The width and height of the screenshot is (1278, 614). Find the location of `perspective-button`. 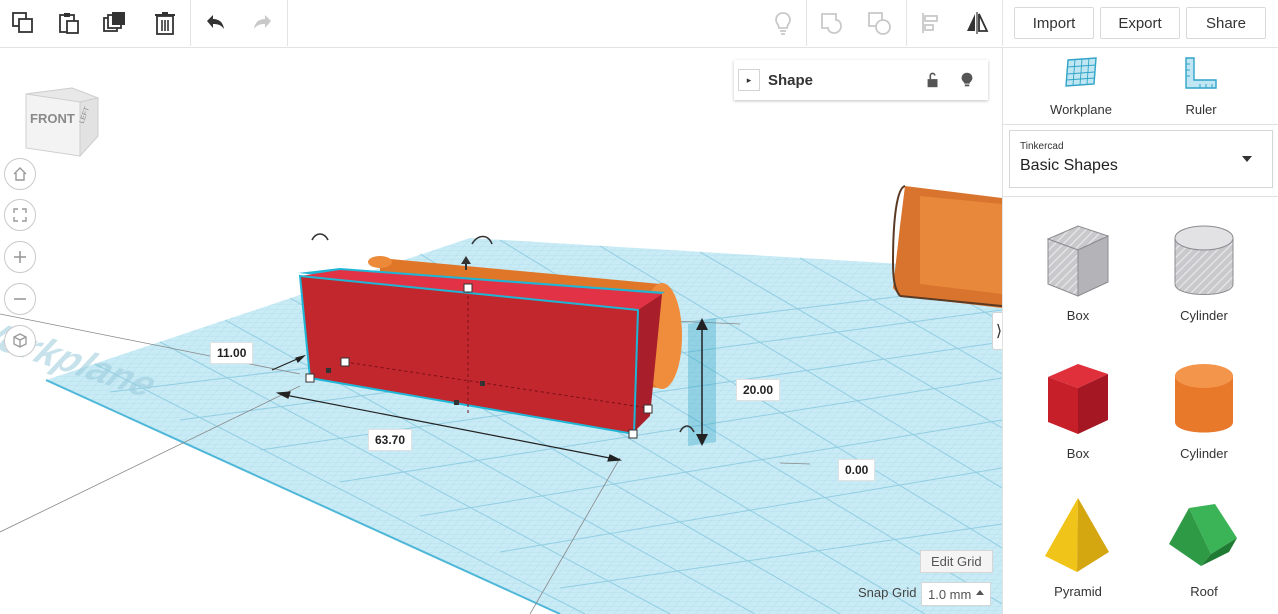

perspective-button is located at coordinates (20, 341).